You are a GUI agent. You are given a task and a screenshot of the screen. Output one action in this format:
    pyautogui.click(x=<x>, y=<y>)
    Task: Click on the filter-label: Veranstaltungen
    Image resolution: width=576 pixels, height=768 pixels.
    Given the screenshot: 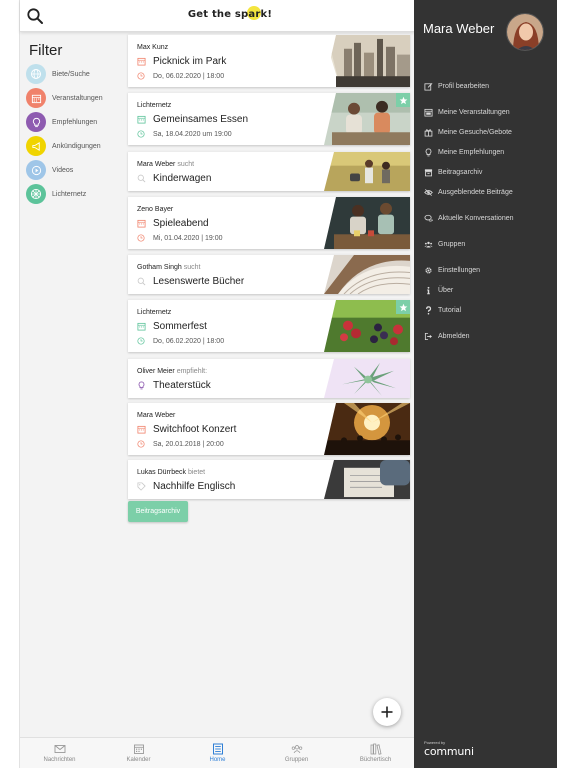 What is the action you would take?
    pyautogui.click(x=77, y=98)
    